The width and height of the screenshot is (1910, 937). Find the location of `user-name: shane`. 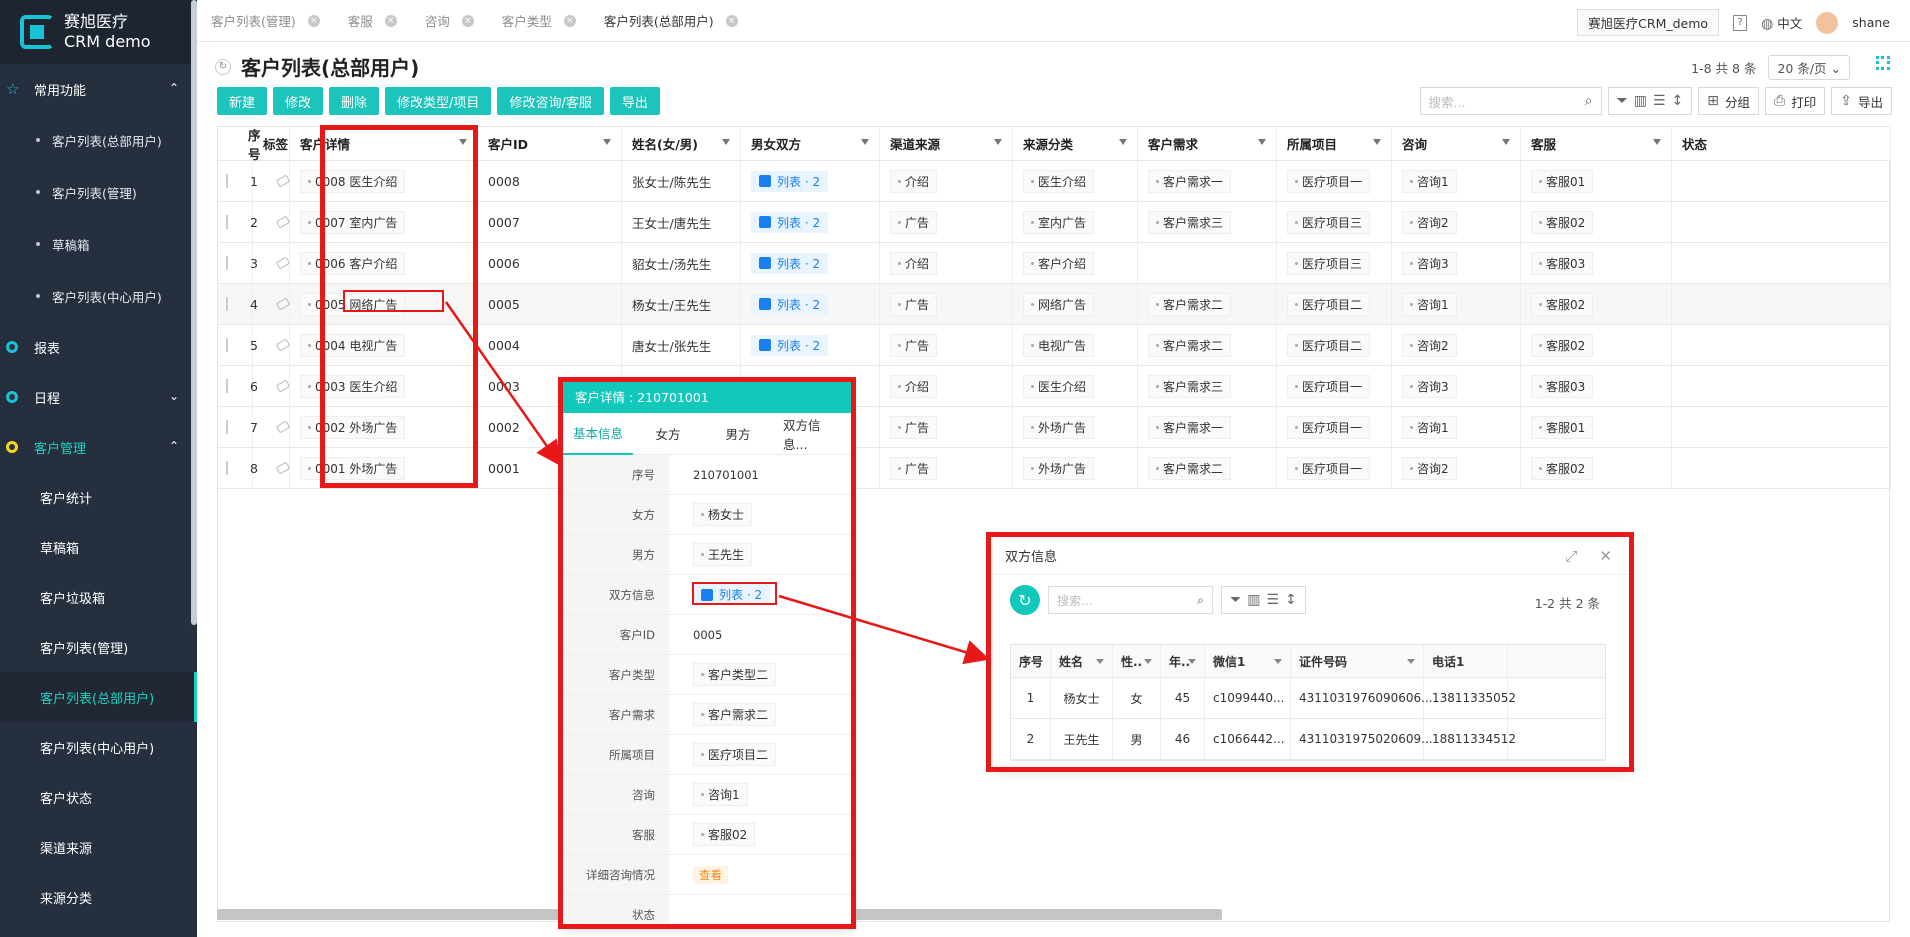

user-name: shane is located at coordinates (1871, 22).